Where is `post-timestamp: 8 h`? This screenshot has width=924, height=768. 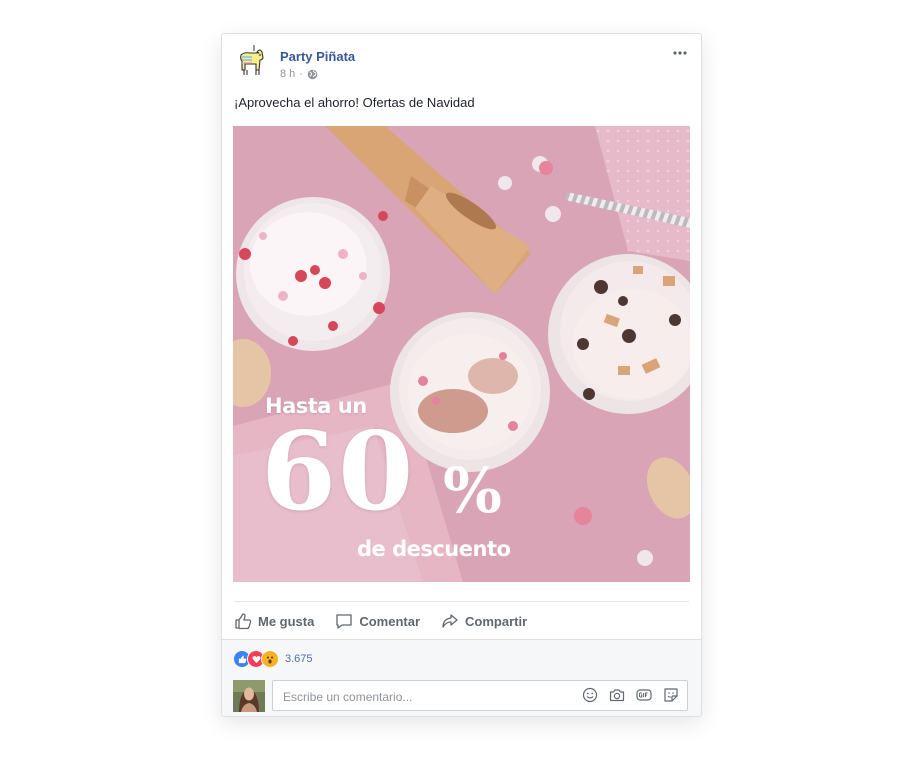 post-timestamp: 8 h is located at coordinates (287, 74).